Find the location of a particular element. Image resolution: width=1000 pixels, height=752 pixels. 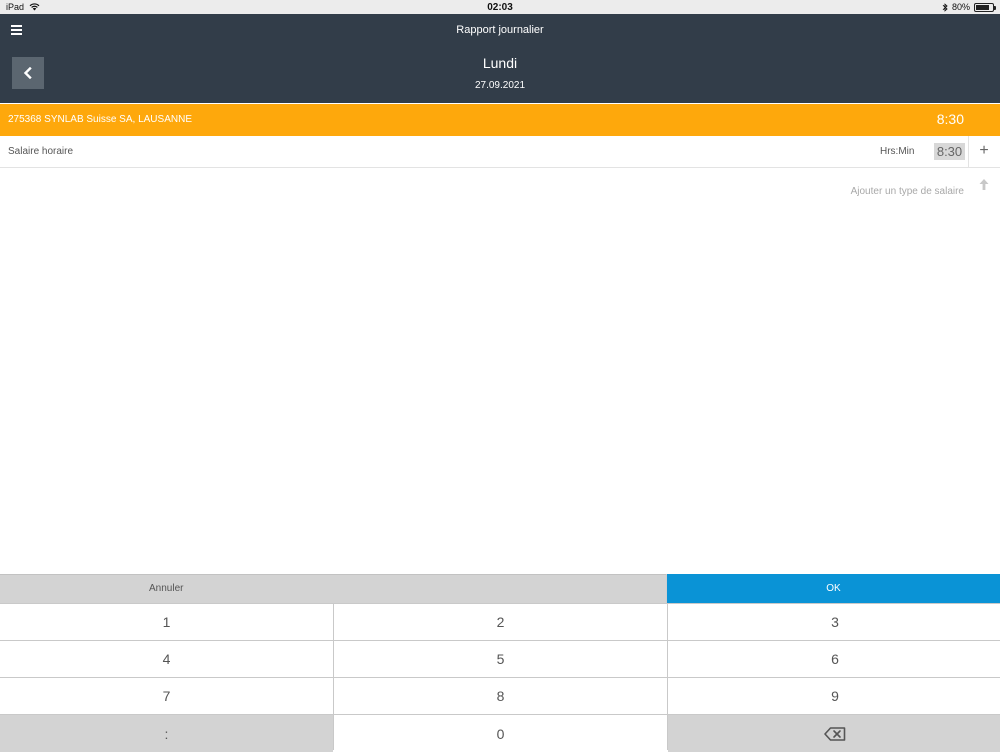

backspace-key is located at coordinates (834, 733).